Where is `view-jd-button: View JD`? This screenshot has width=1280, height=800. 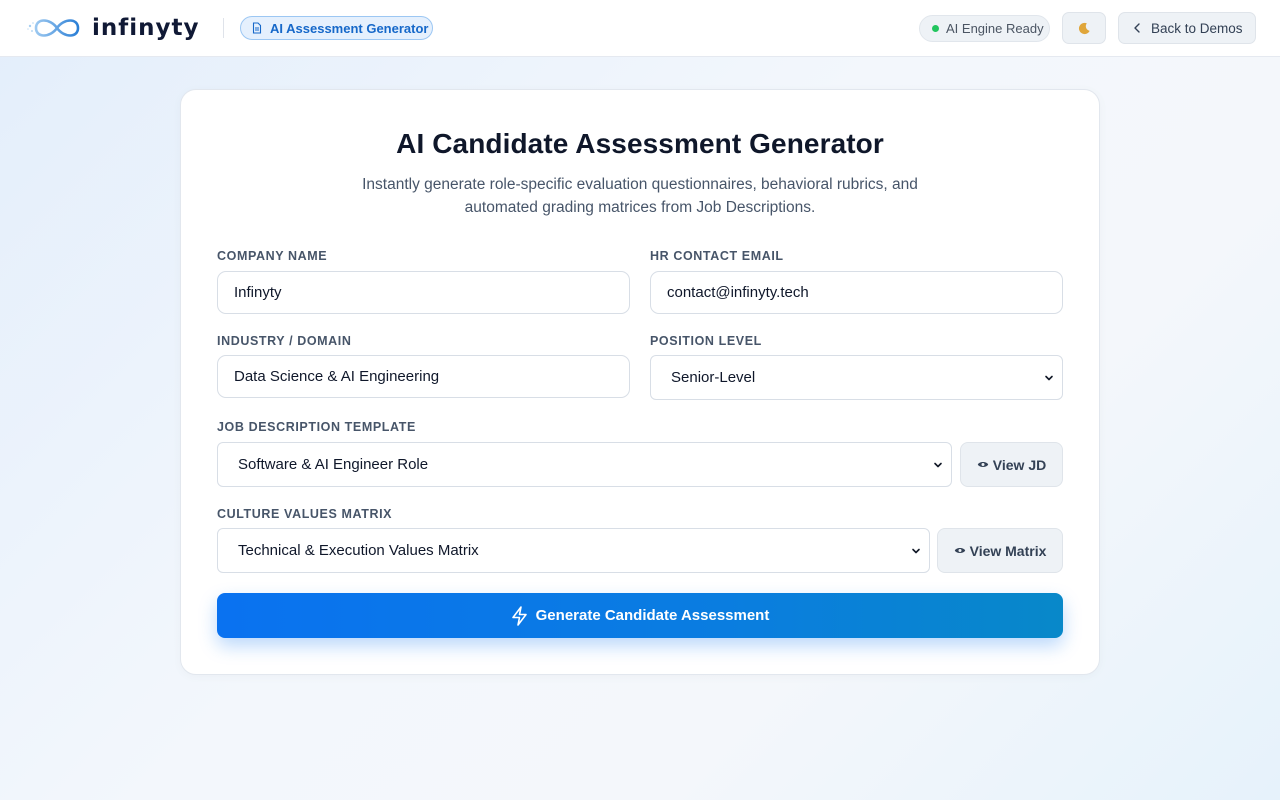 view-jd-button: View JD is located at coordinates (1011, 464).